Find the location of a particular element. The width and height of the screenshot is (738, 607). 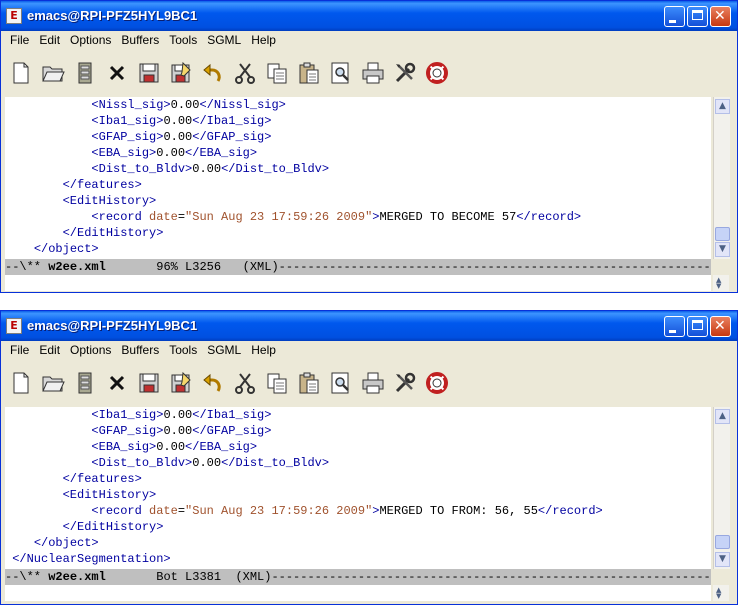

undo-icon is located at coordinates (213, 385).